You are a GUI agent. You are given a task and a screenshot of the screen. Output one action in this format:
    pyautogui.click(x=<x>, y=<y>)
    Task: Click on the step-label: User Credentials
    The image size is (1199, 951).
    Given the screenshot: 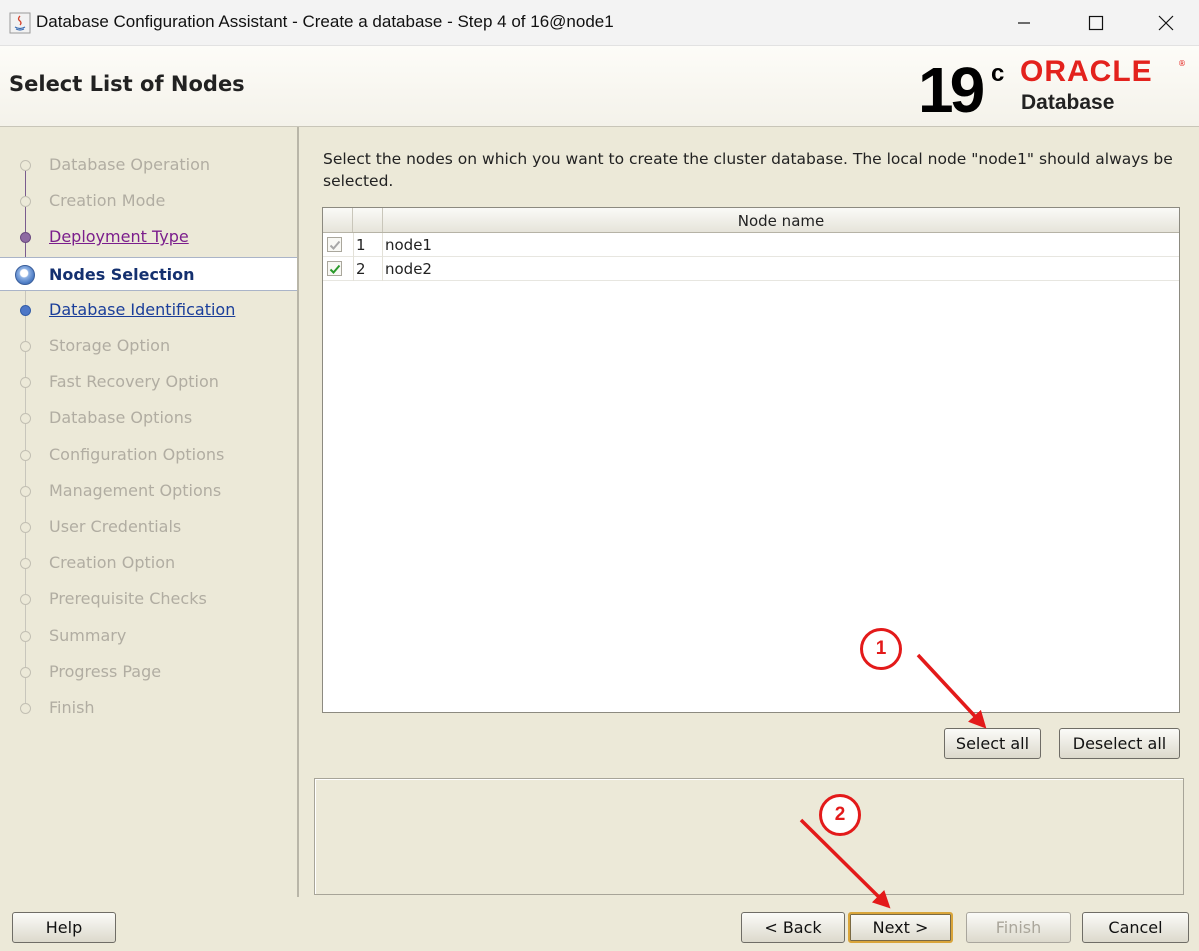 What is the action you would take?
    pyautogui.click(x=115, y=526)
    